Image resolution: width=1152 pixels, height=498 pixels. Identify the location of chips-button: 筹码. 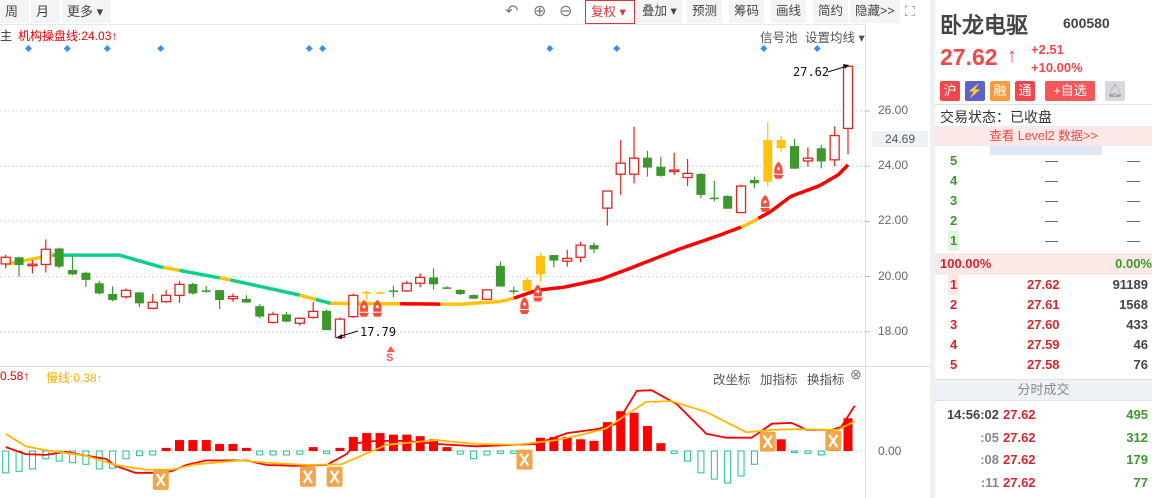
(747, 11).